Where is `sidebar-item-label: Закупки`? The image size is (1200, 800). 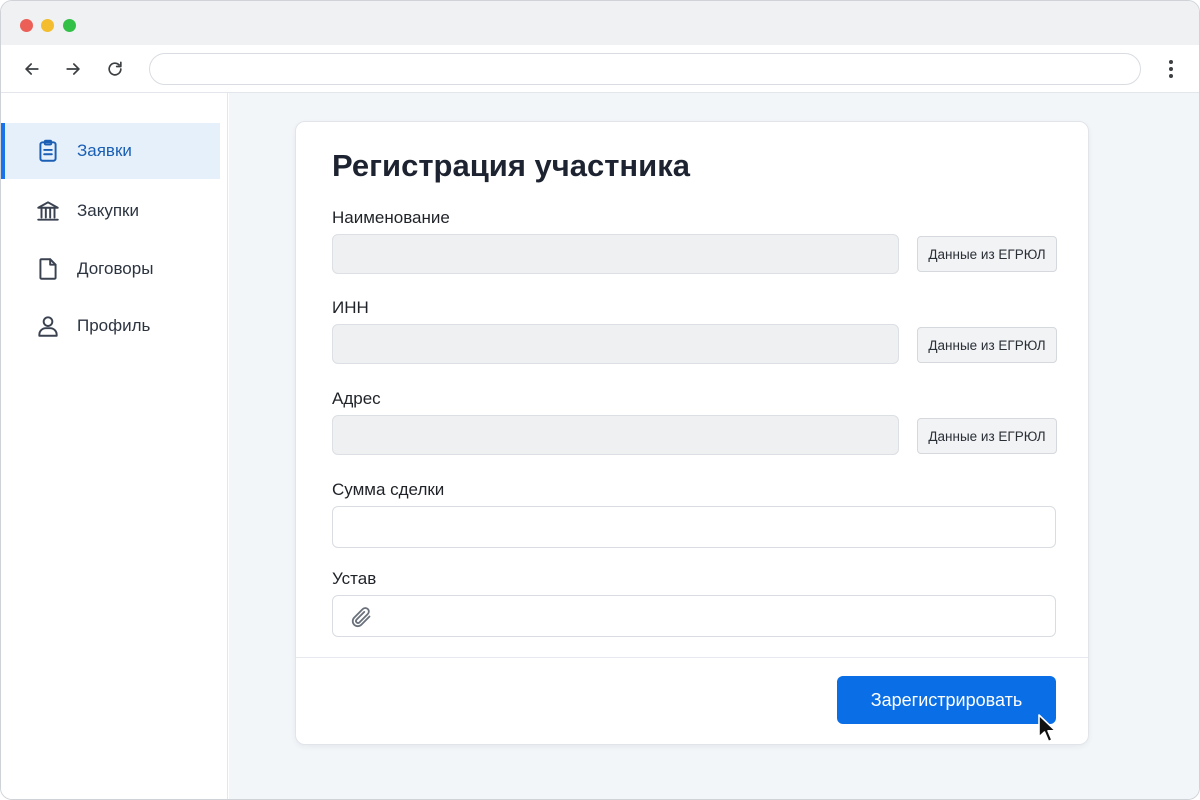 sidebar-item-label: Закупки is located at coordinates (108, 210).